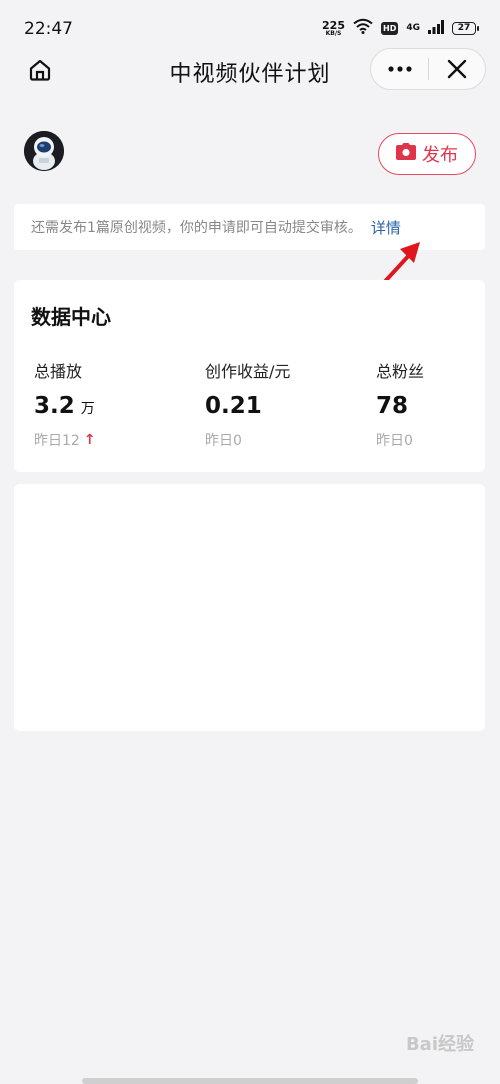  What do you see at coordinates (58, 371) in the screenshot?
I see `stat-label: 总播放` at bounding box center [58, 371].